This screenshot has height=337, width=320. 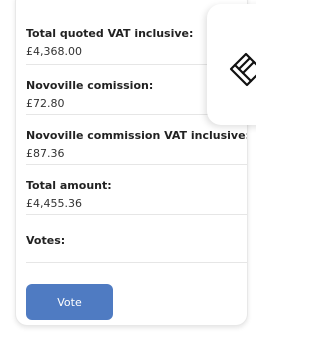 I want to click on commission-label: Novoville comission:, so click(x=90, y=85).